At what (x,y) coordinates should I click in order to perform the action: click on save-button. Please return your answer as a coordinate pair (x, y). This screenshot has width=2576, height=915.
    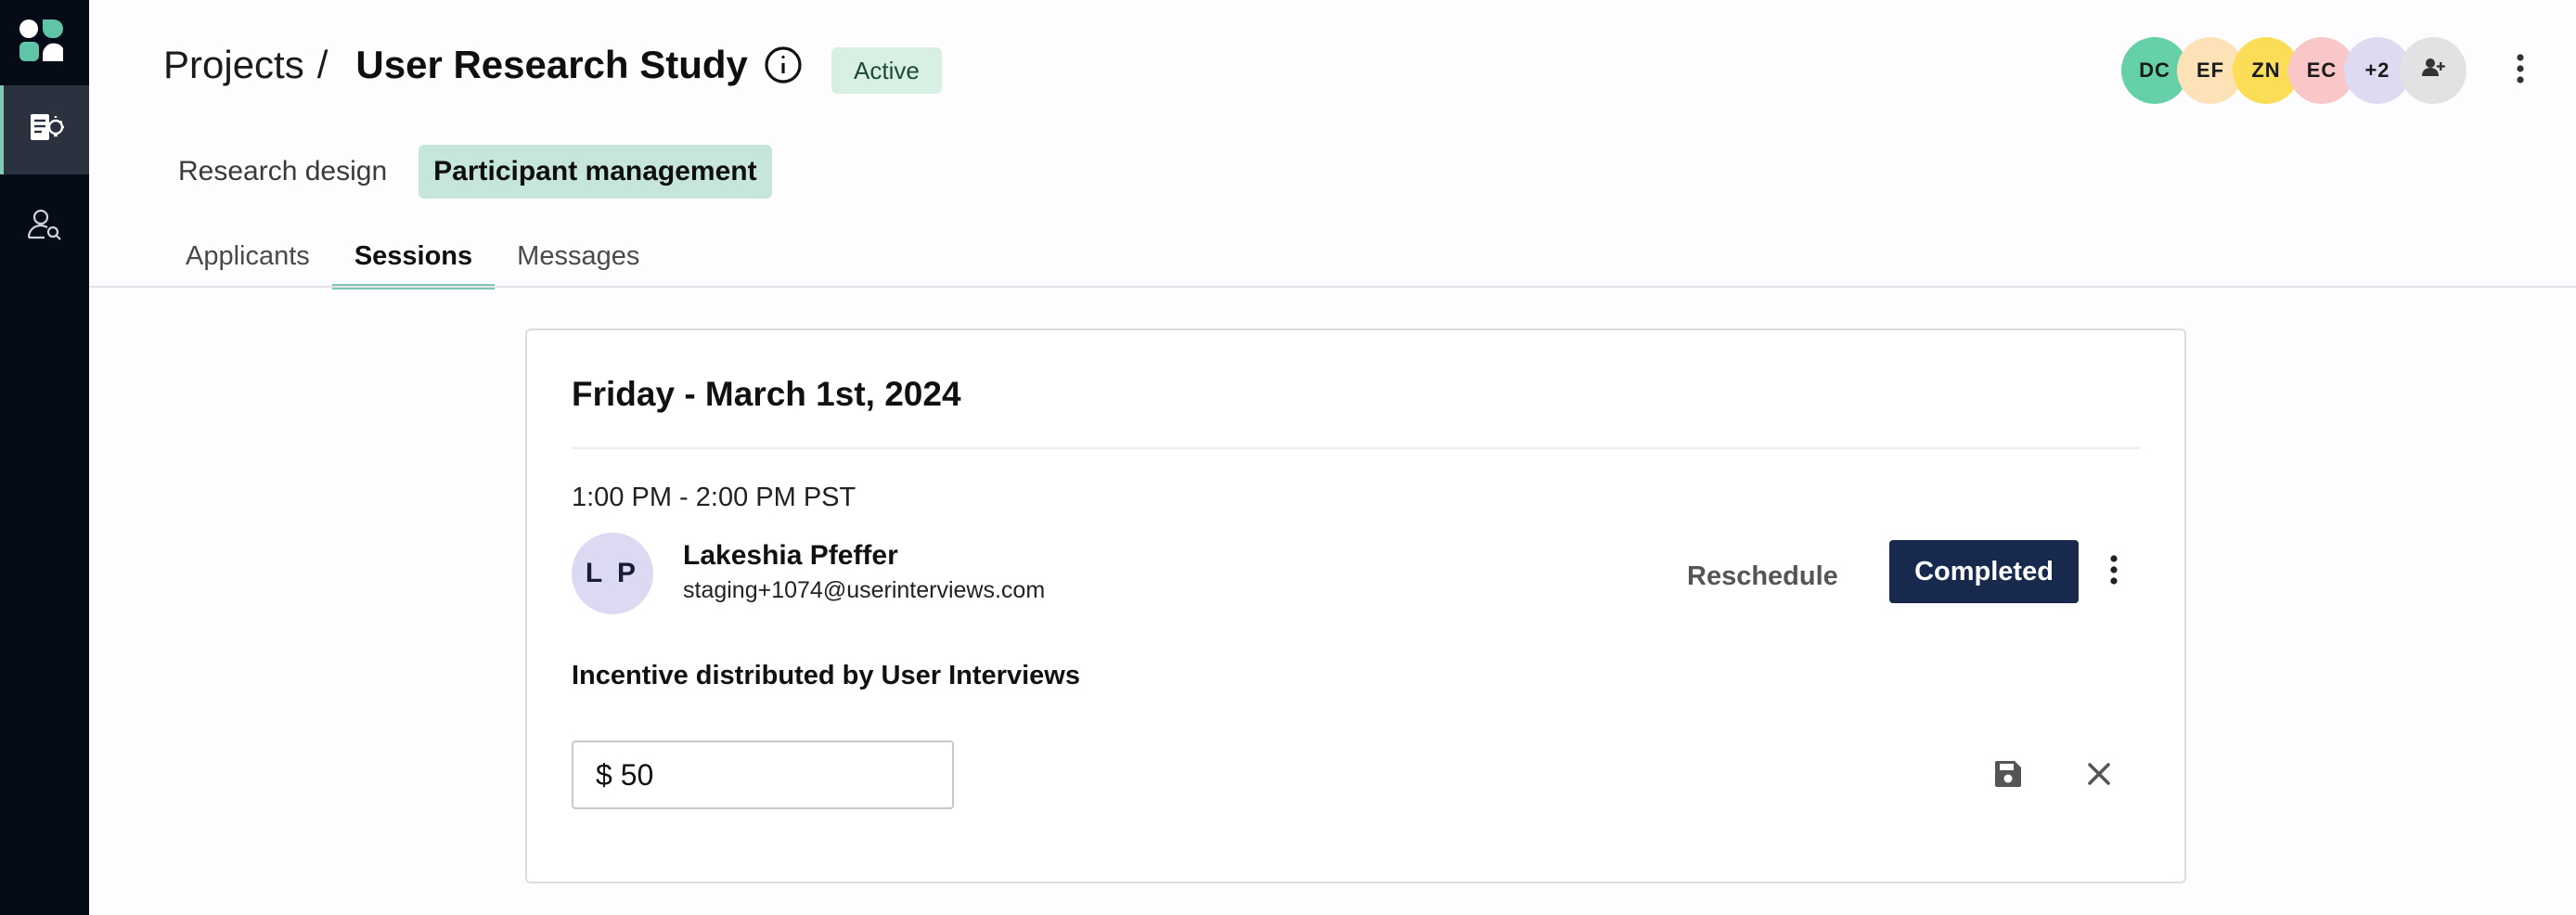
    Looking at the image, I should click on (2009, 775).